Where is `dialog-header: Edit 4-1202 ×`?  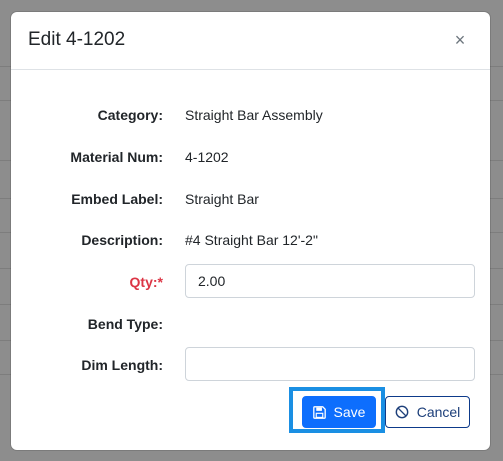
dialog-header: Edit 4-1202 × is located at coordinates (250, 41).